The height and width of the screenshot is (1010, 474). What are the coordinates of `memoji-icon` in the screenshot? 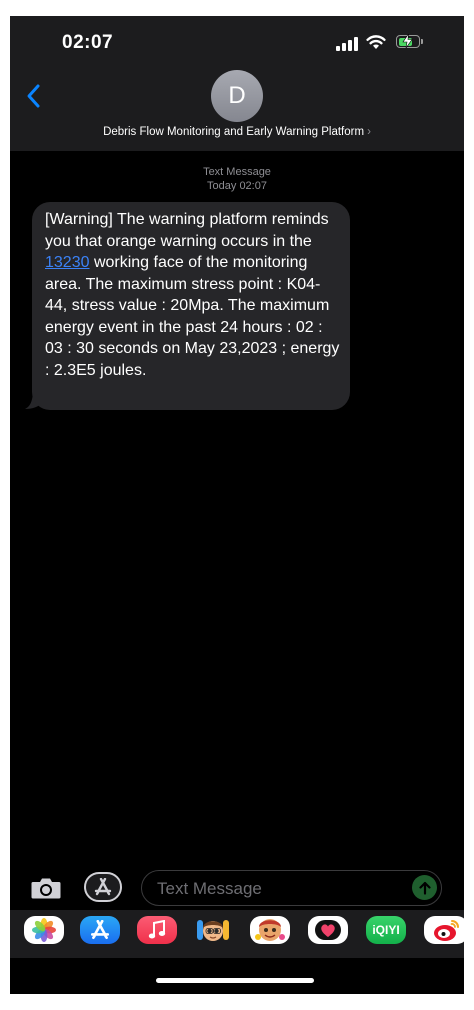 It's located at (213, 930).